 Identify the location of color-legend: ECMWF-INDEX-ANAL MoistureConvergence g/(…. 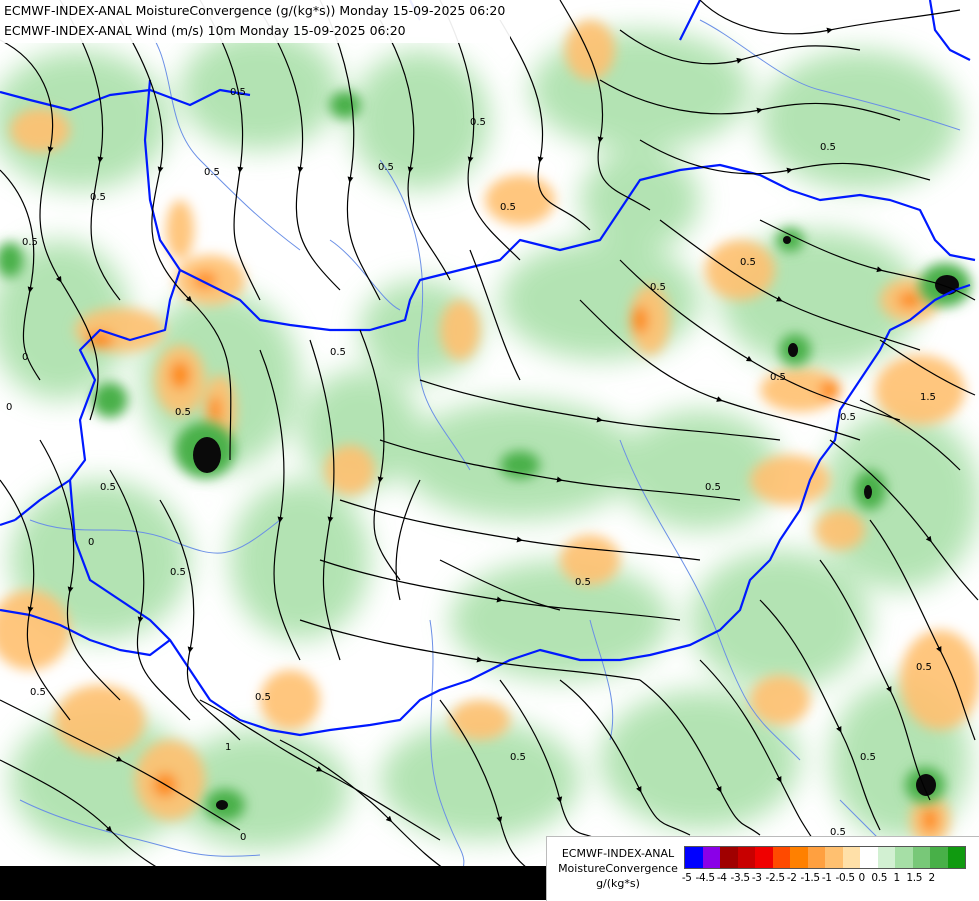
(762, 868).